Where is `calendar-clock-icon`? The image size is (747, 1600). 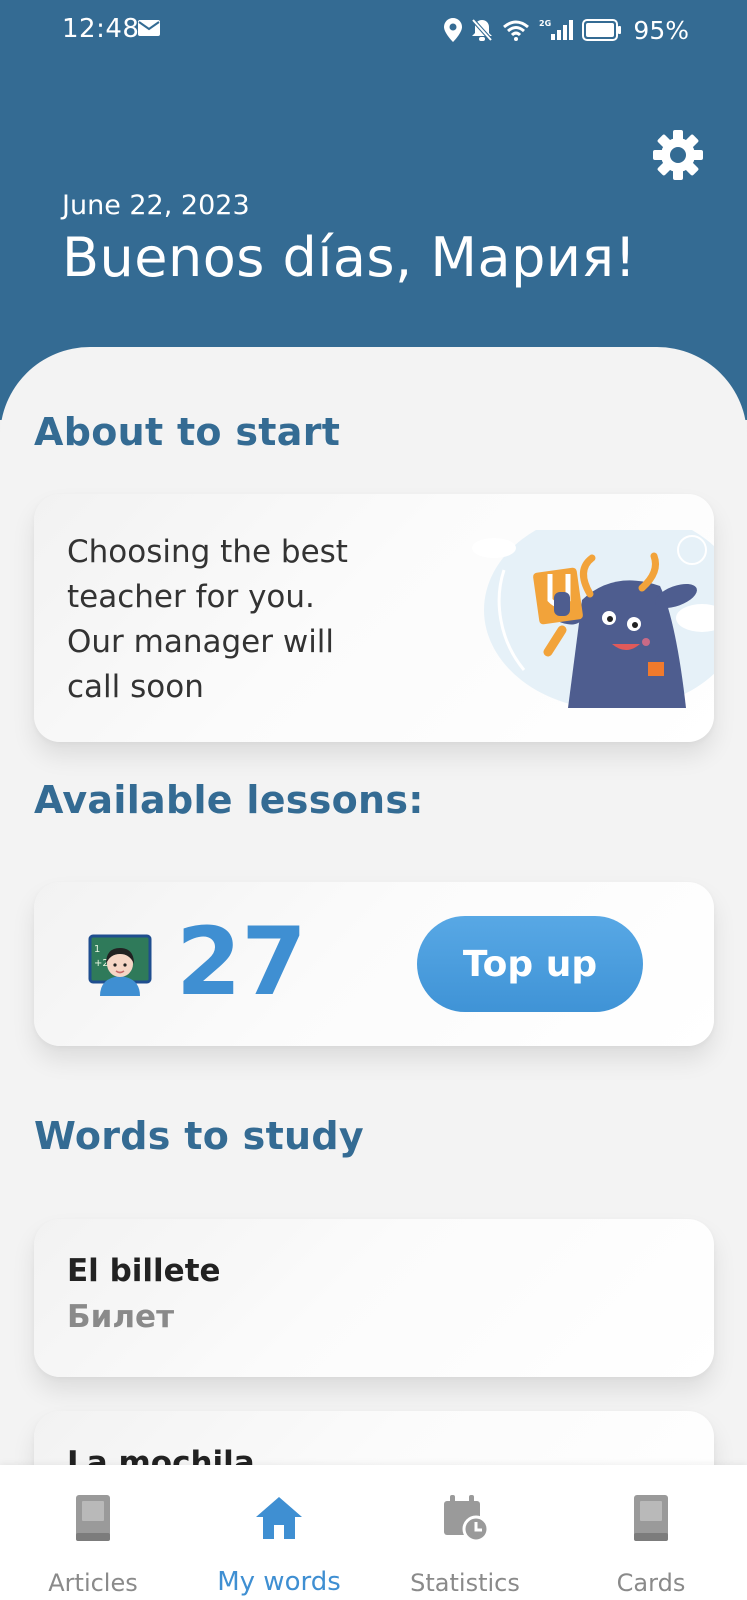 calendar-clock-icon is located at coordinates (467, 1519).